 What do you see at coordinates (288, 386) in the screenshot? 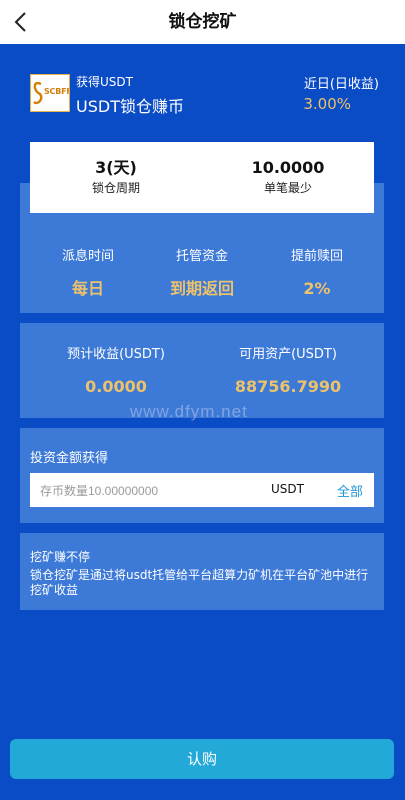
I see `available-assets-value: 88756.7990` at bounding box center [288, 386].